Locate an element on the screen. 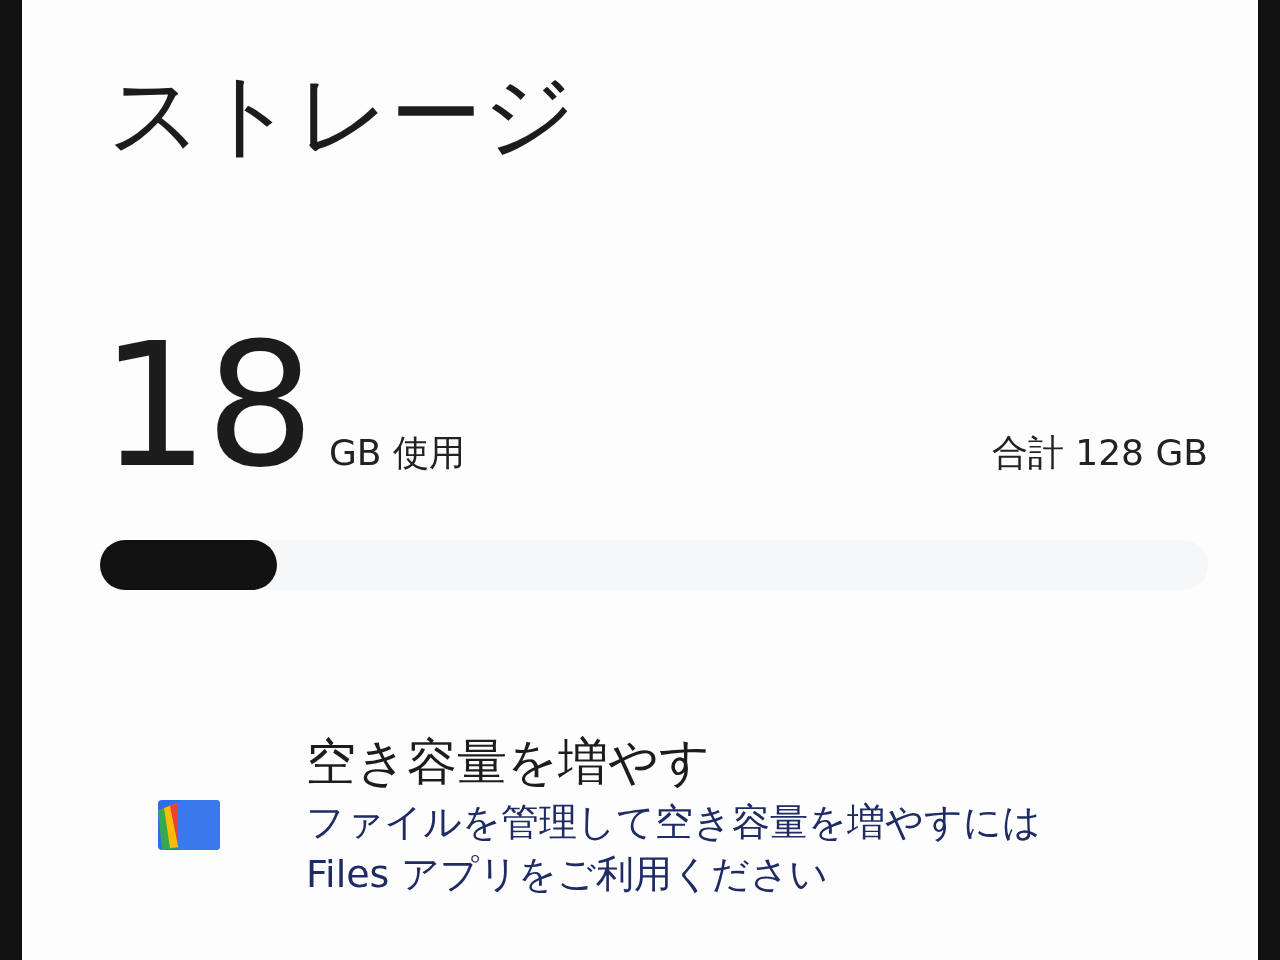 This screenshot has height=960, width=1280. suggestion-description: ファイルを管理して空き容量を増やすには Files アプリをご利用ください is located at coordinates (673, 848).